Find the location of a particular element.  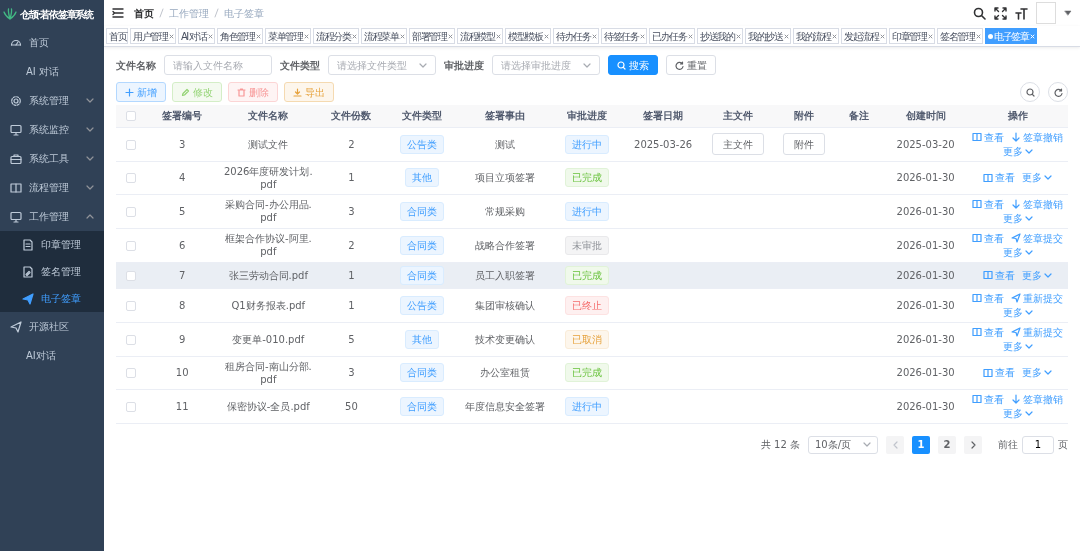

breadcrumb-item: 电子签章 is located at coordinates (244, 13).